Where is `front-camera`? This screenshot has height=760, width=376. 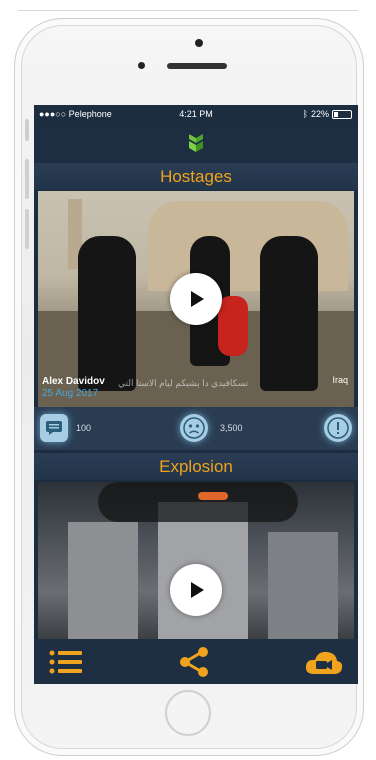 front-camera is located at coordinates (199, 43).